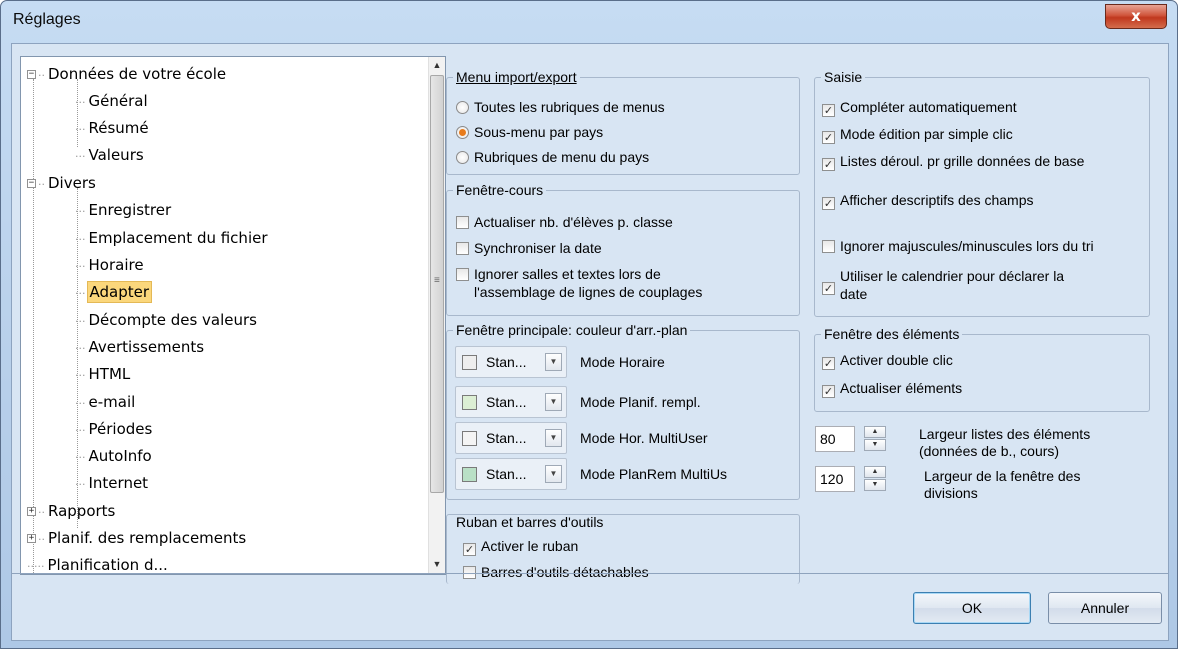 This screenshot has width=1178, height=649. What do you see at coordinates (928, 200) in the screenshot?
I see `checkbox-afficher-descriptifs: ✓ Afficher descriptifs des champs` at bounding box center [928, 200].